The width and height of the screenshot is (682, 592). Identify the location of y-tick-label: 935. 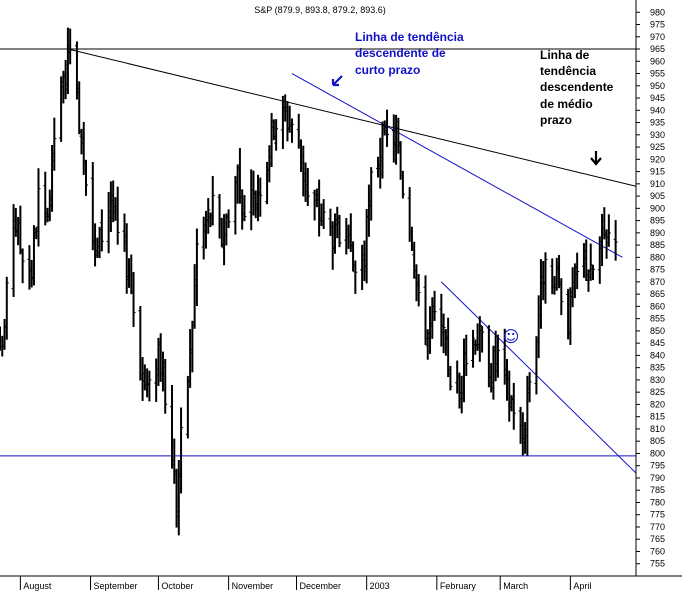
(657, 123).